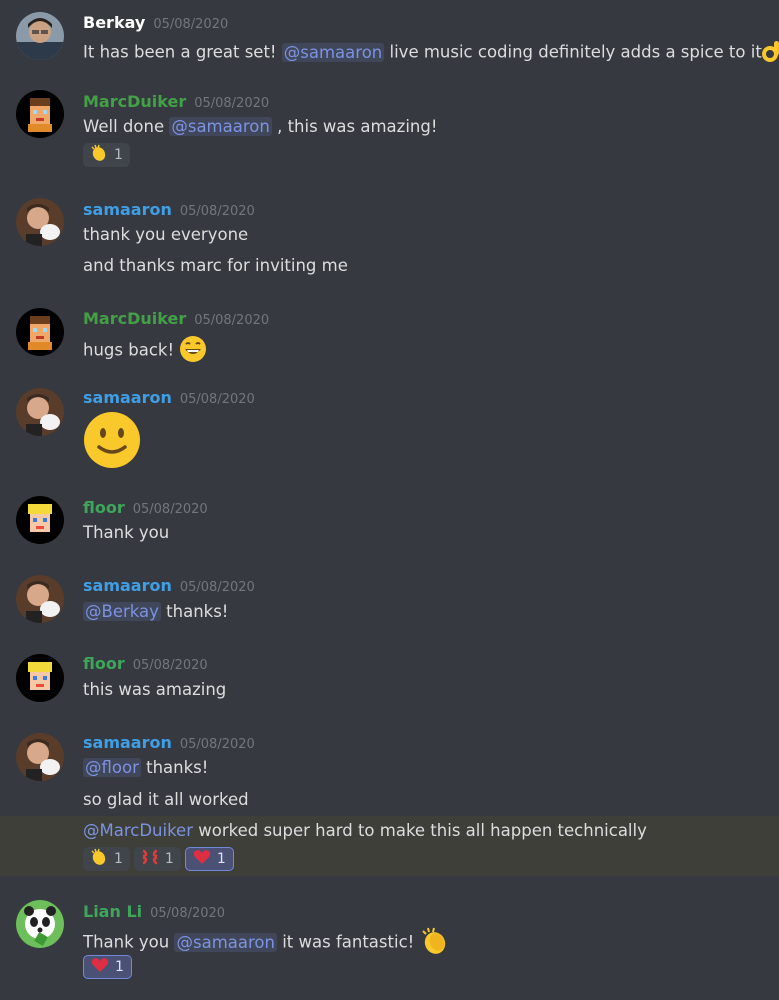 Image resolution: width=779 pixels, height=1000 pixels. I want to click on message-text: Well done, so click(124, 126).